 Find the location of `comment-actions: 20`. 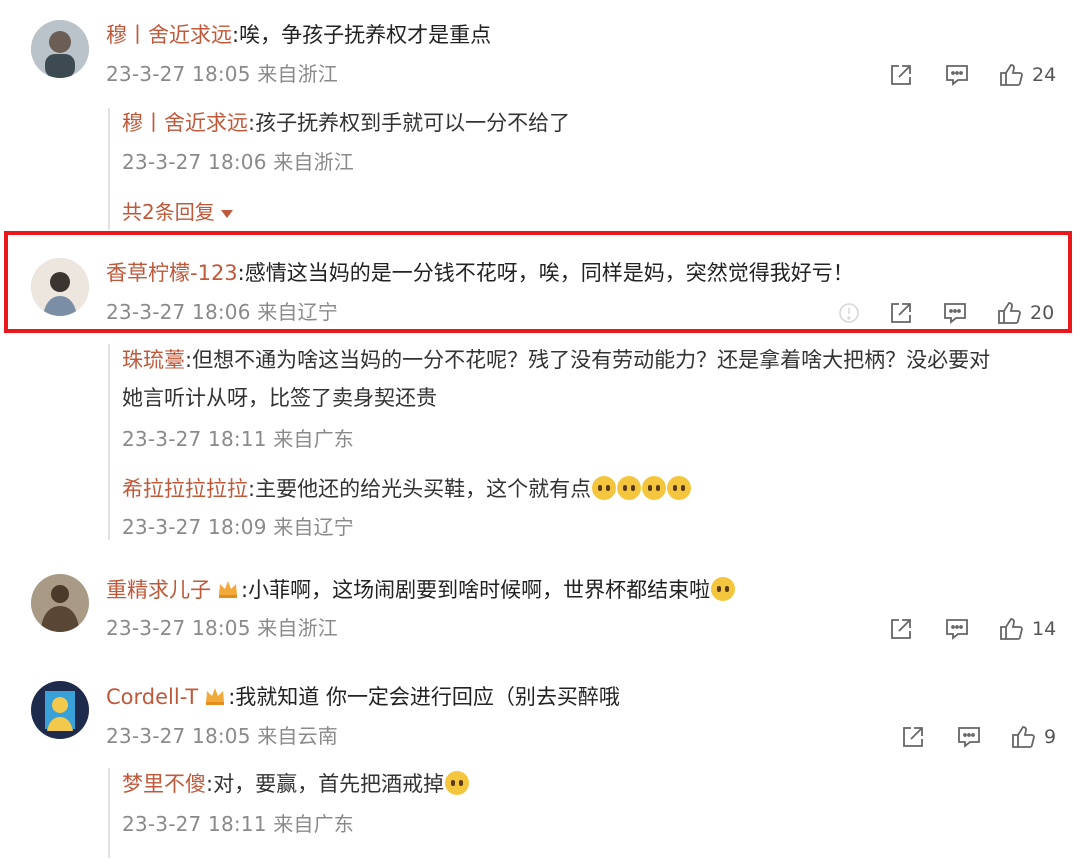

comment-actions: 20 is located at coordinates (945, 313).